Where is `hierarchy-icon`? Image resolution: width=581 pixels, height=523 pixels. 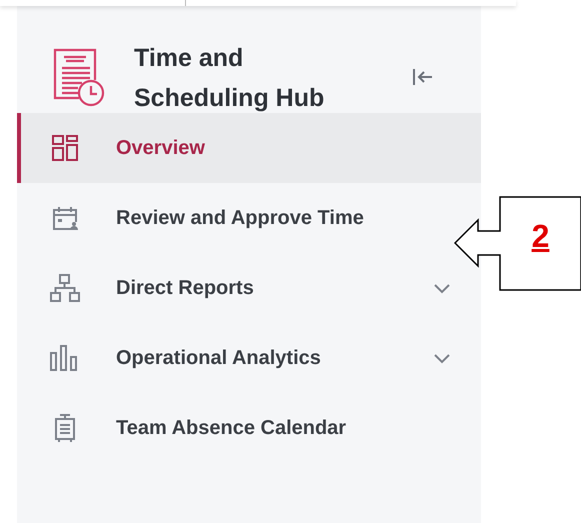
hierarchy-icon is located at coordinates (65, 288).